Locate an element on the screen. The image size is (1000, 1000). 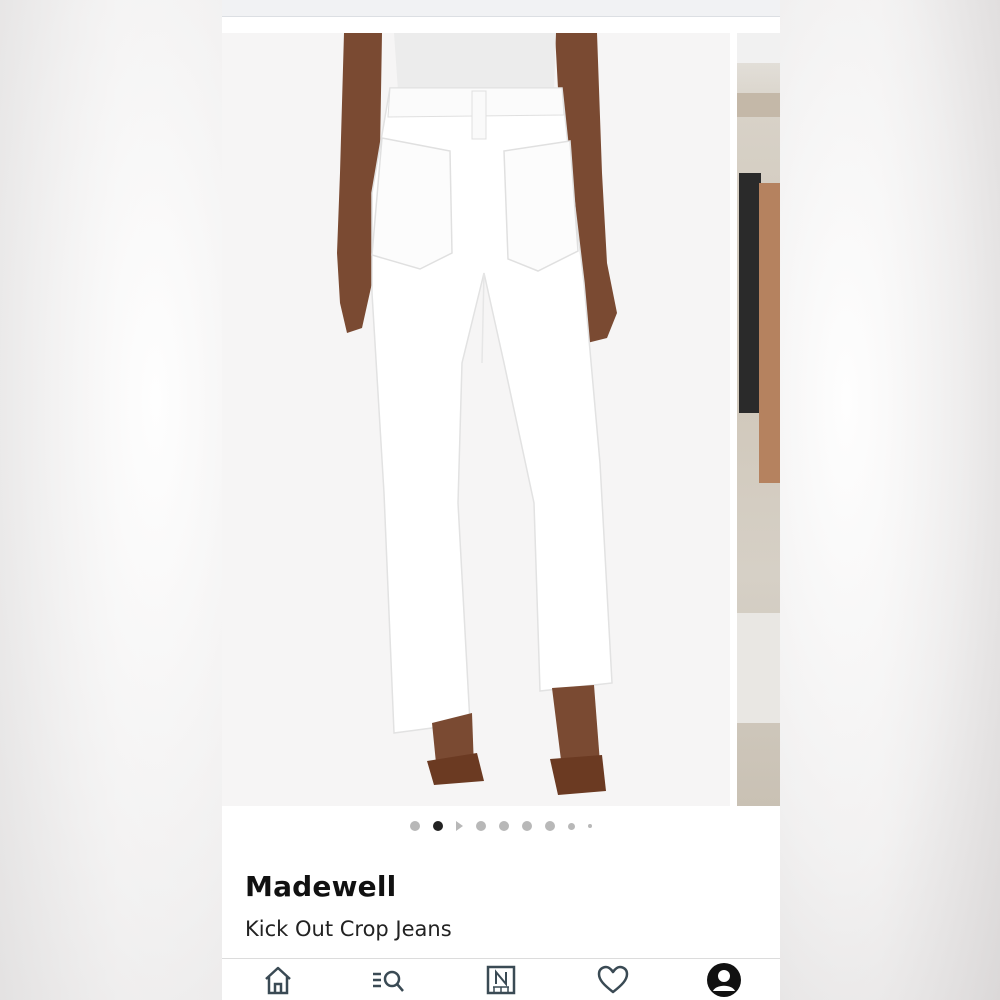
gallery-pagination is located at coordinates (501, 826).